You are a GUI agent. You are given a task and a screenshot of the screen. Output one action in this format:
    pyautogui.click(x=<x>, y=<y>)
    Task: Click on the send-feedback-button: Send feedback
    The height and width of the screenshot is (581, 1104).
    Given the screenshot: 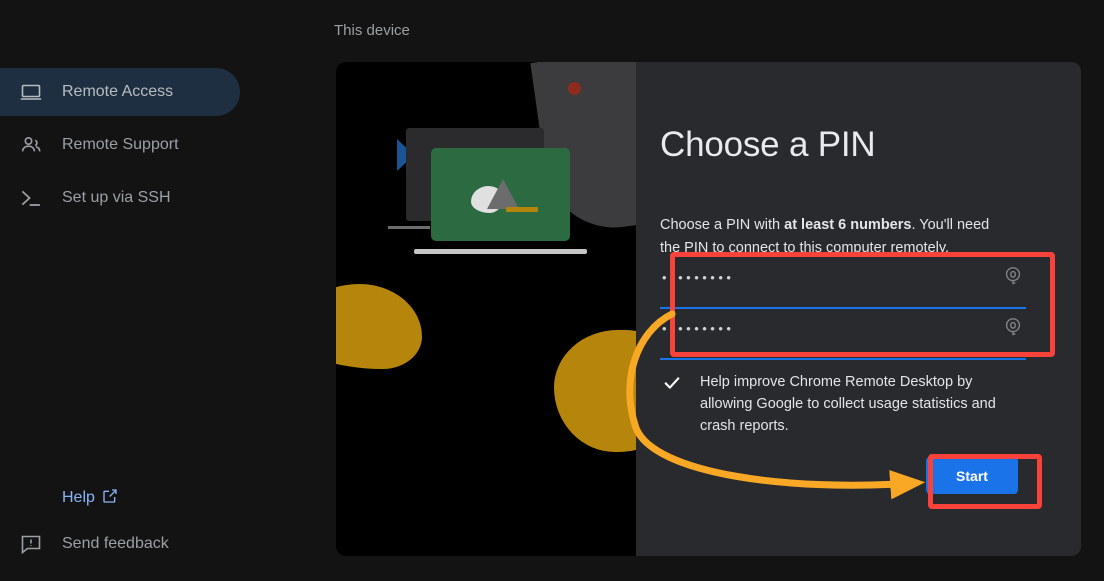 What is the action you would take?
    pyautogui.click(x=93, y=544)
    